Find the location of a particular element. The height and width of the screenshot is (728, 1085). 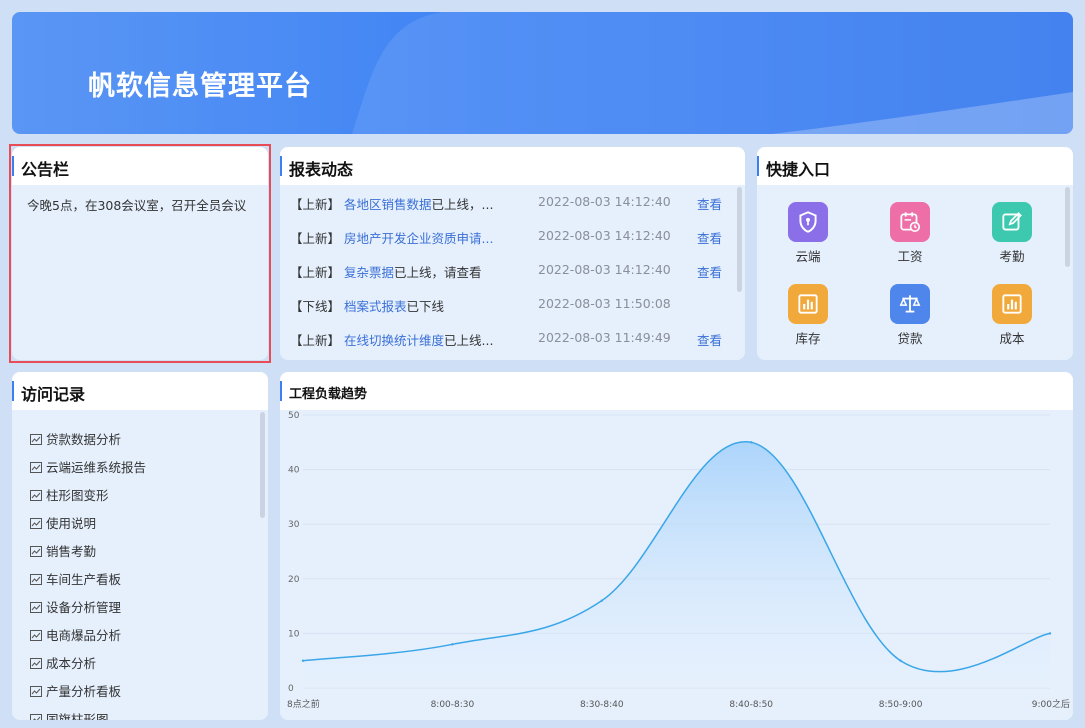

y-tick-label: 0 is located at coordinates (291, 689).